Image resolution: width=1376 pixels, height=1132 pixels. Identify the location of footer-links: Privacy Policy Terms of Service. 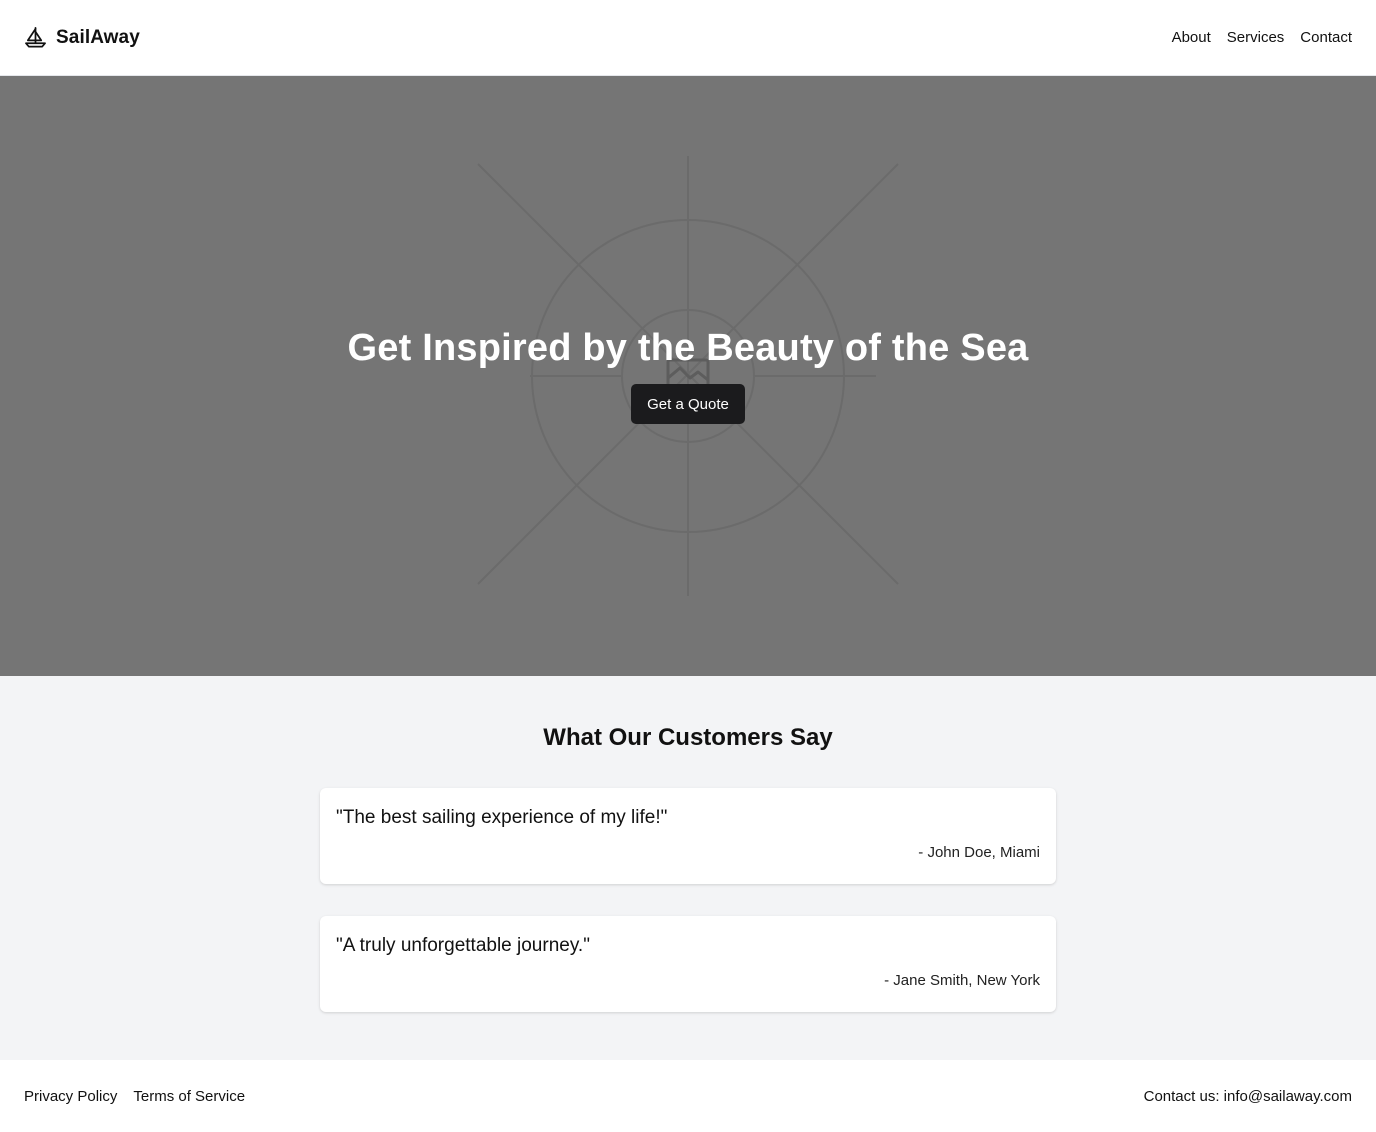
(134, 1096).